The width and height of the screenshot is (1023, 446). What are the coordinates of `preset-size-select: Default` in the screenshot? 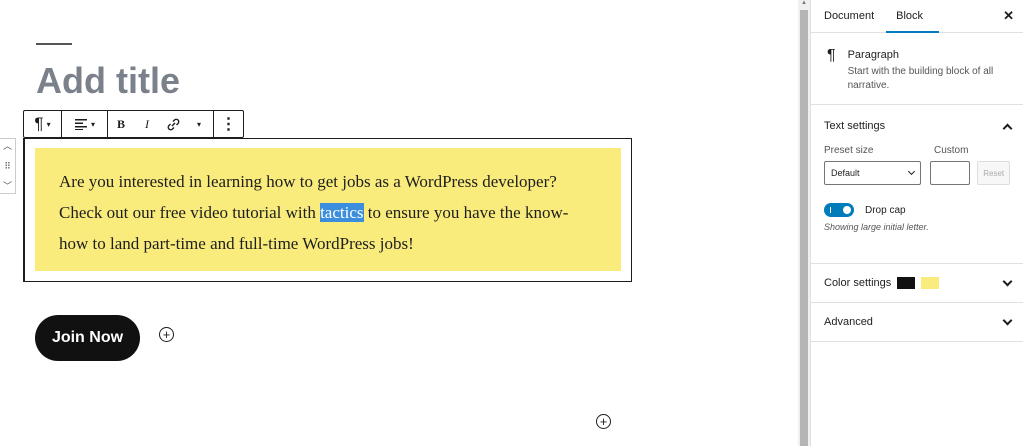 It's located at (873, 173).